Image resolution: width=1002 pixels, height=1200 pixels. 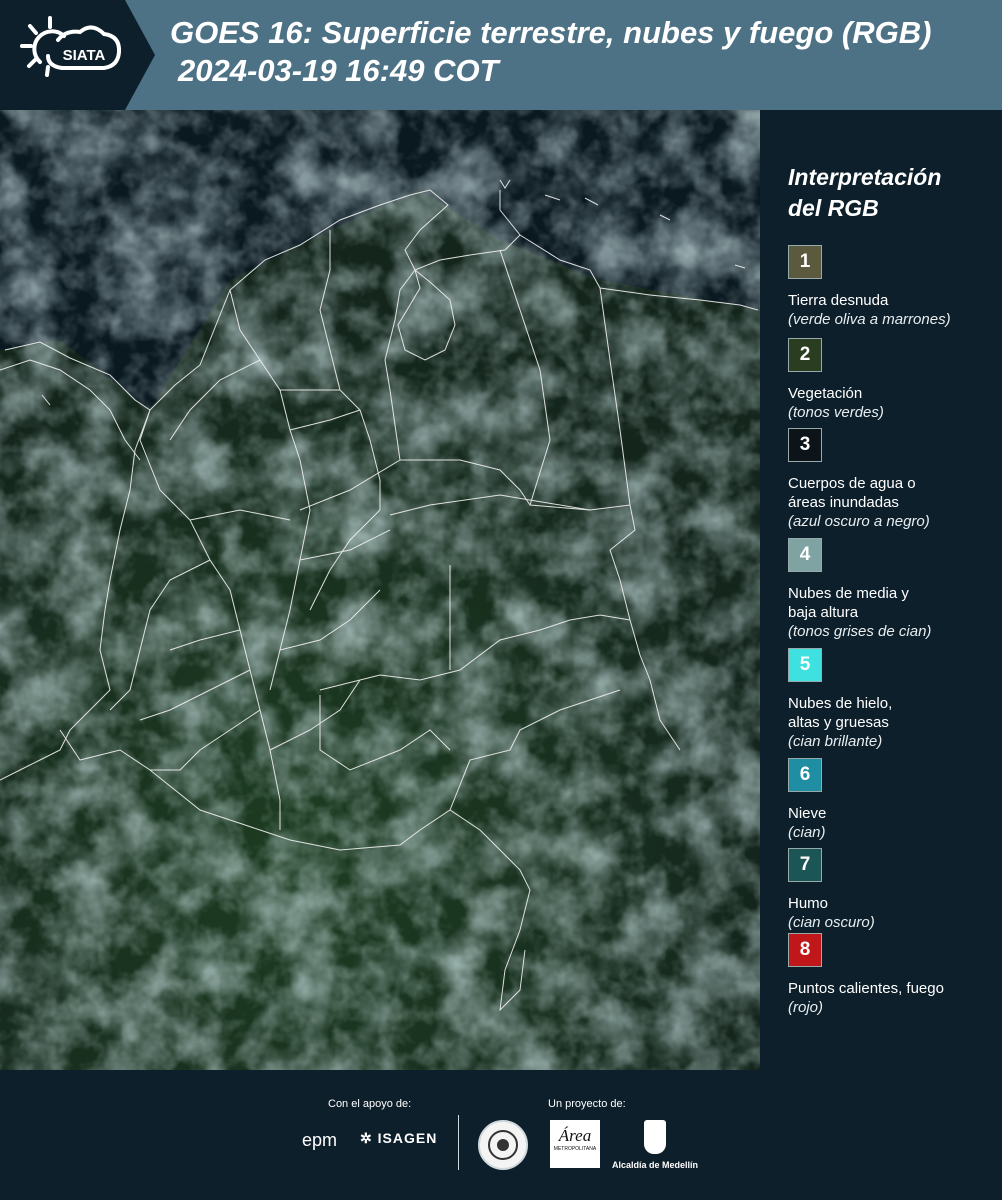 What do you see at coordinates (587, 1104) in the screenshot?
I see `project-label: Un proyecto de:` at bounding box center [587, 1104].